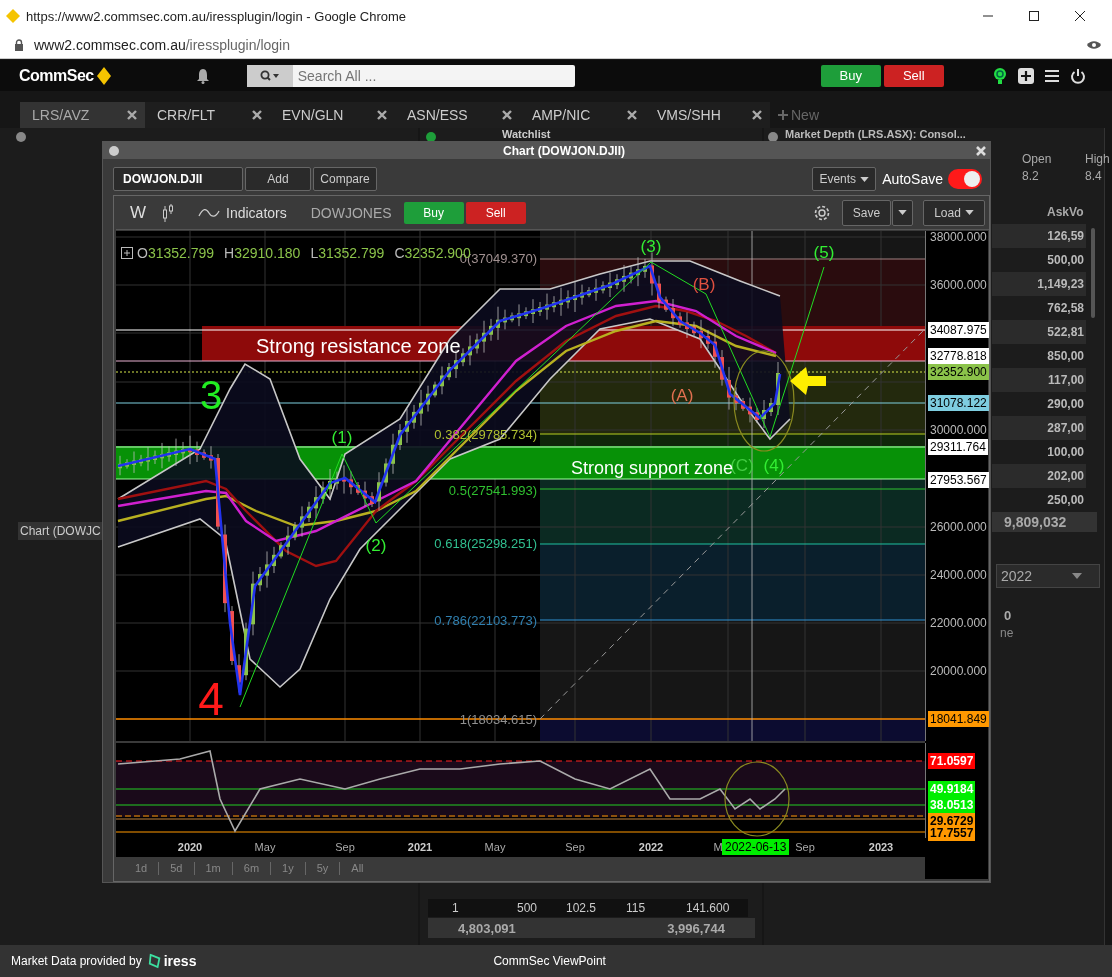  Describe the element at coordinates (190, 847) in the screenshot. I see `time-axis-label: 2020` at that location.